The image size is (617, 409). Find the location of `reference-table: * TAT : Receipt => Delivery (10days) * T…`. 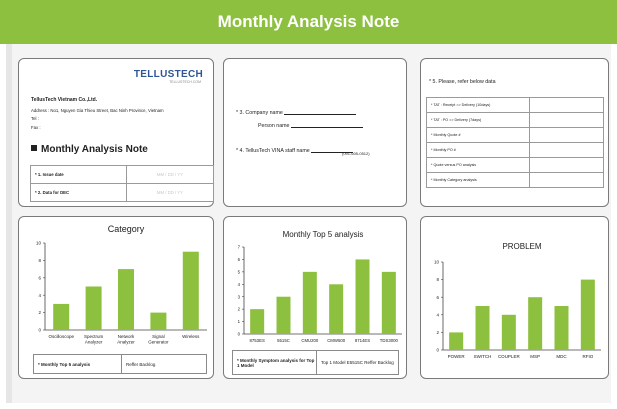

reference-table: * TAT : Receipt => Delivery (10days) * T… is located at coordinates (515, 142).